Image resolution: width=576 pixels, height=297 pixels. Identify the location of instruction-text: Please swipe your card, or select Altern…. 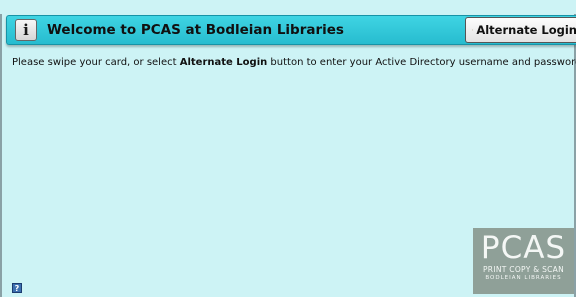
(294, 62).